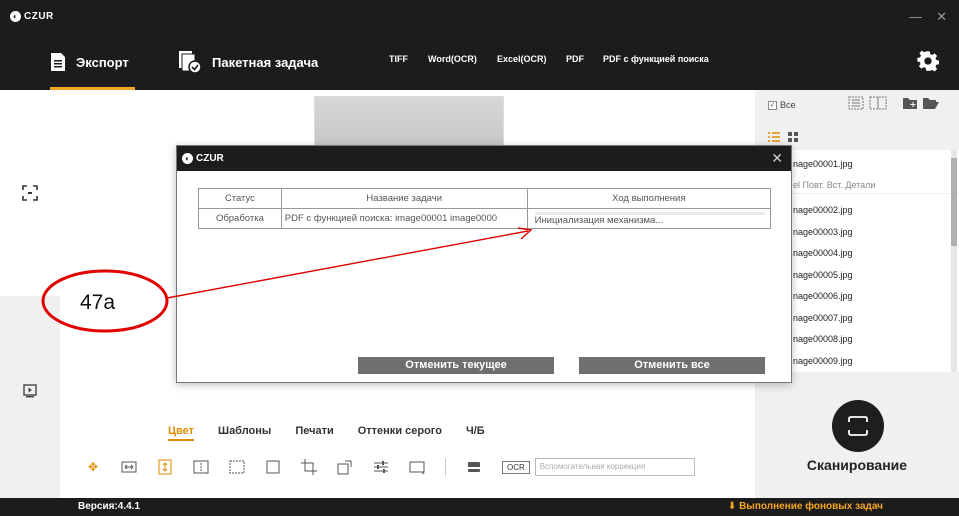 The width and height of the screenshot is (959, 516). Describe the element at coordinates (732, 506) in the screenshot. I see `background-task-icon: ⬇` at that location.